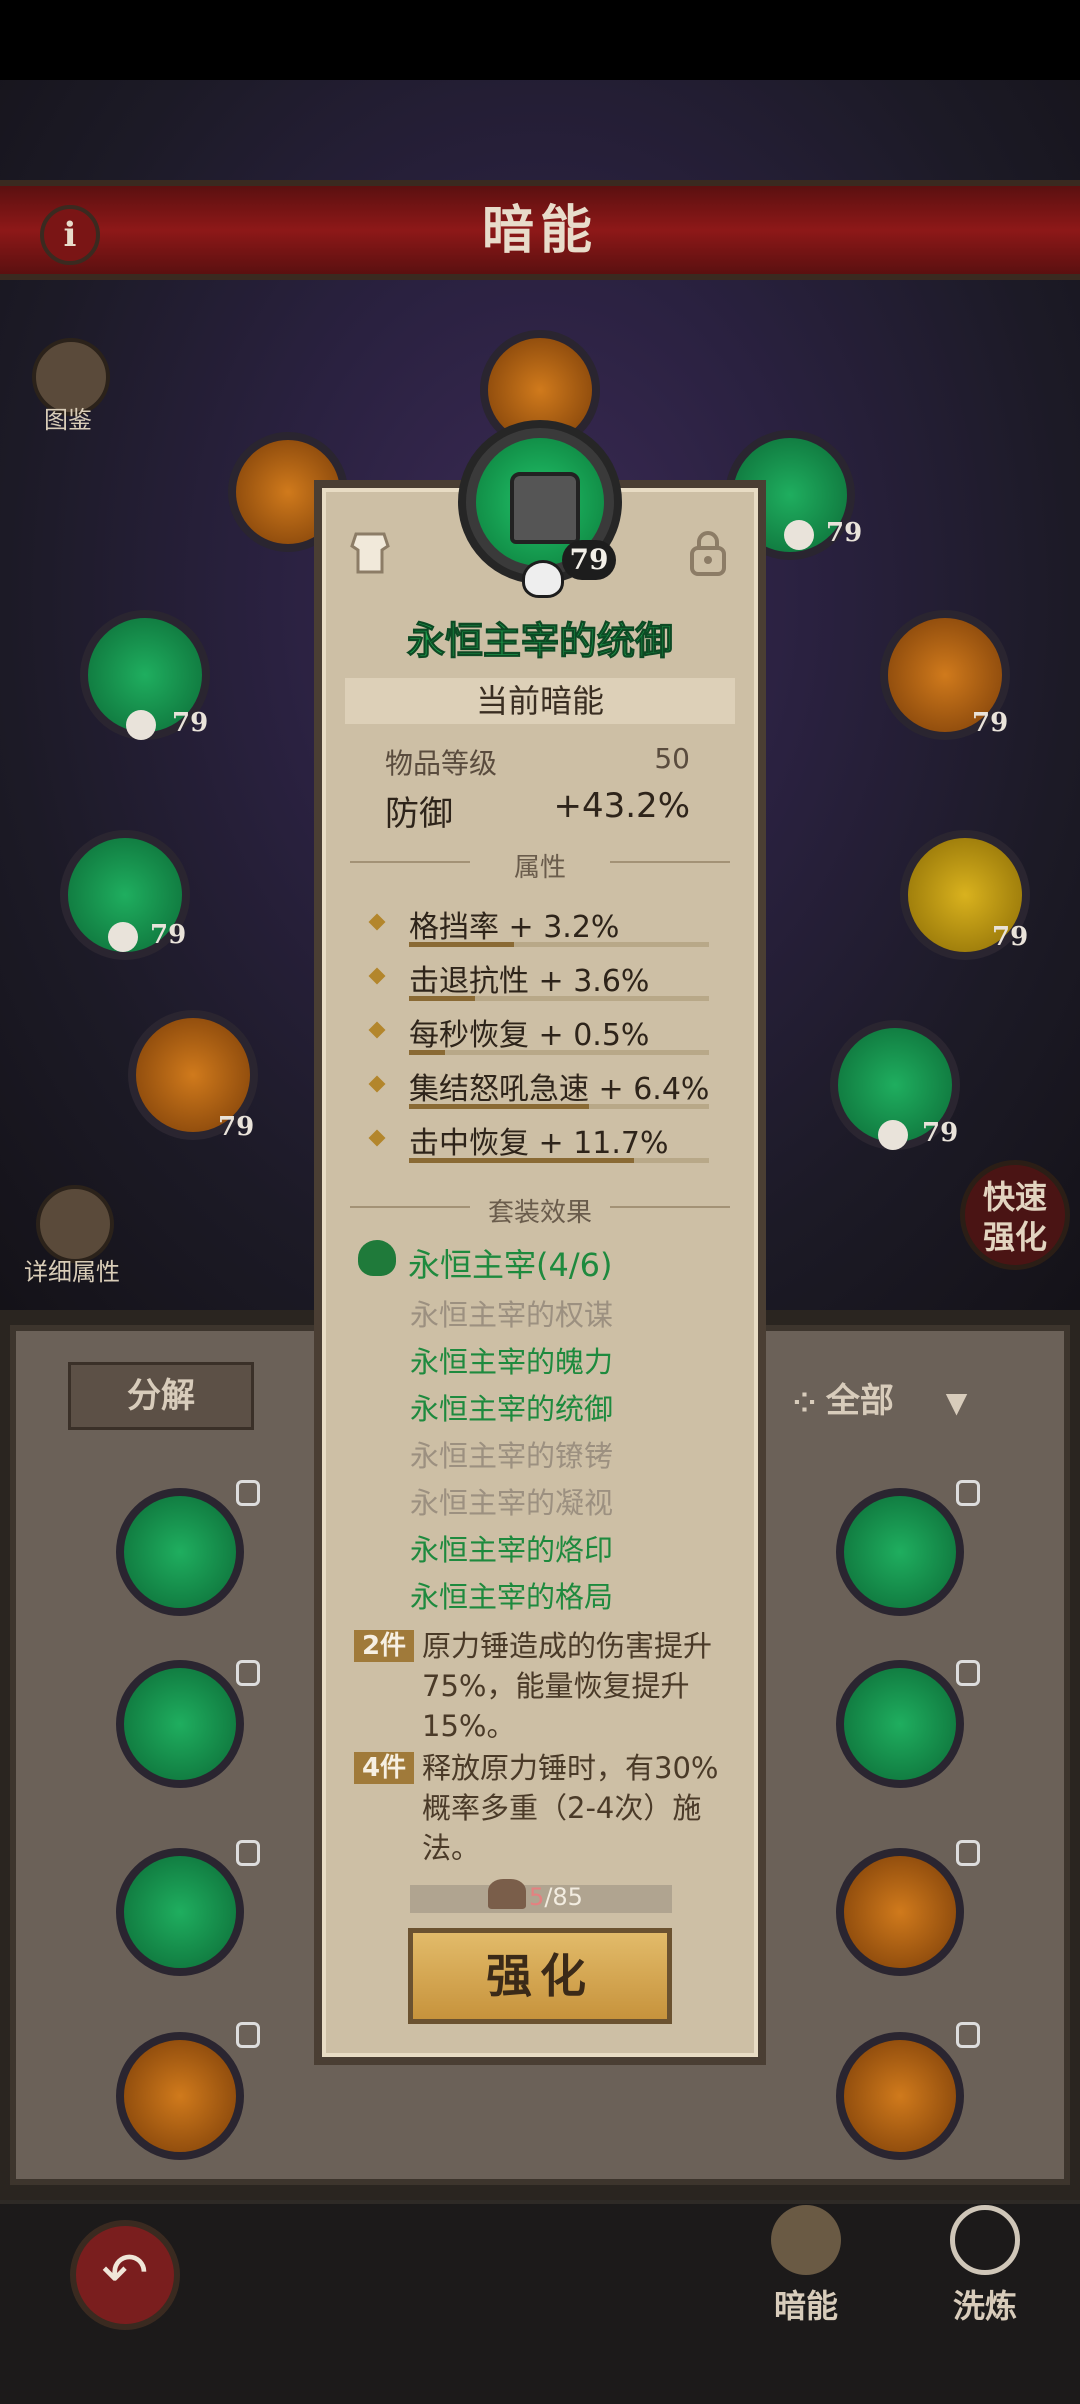  What do you see at coordinates (68, 420) in the screenshot?
I see `codex-label: 图鉴` at bounding box center [68, 420].